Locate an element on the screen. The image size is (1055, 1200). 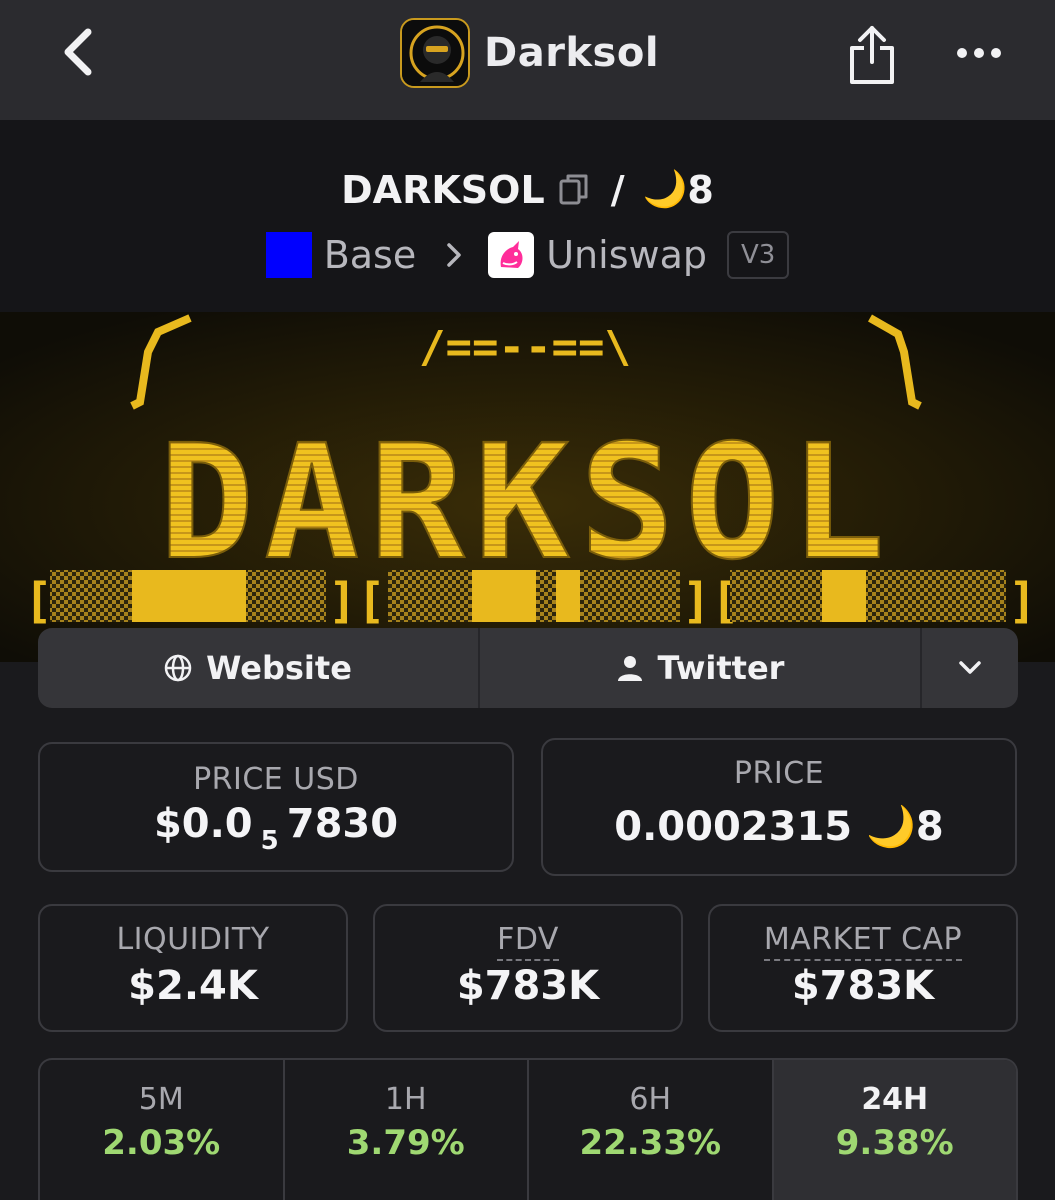
tab-change-value: 9.38% is located at coordinates (894, 1143).